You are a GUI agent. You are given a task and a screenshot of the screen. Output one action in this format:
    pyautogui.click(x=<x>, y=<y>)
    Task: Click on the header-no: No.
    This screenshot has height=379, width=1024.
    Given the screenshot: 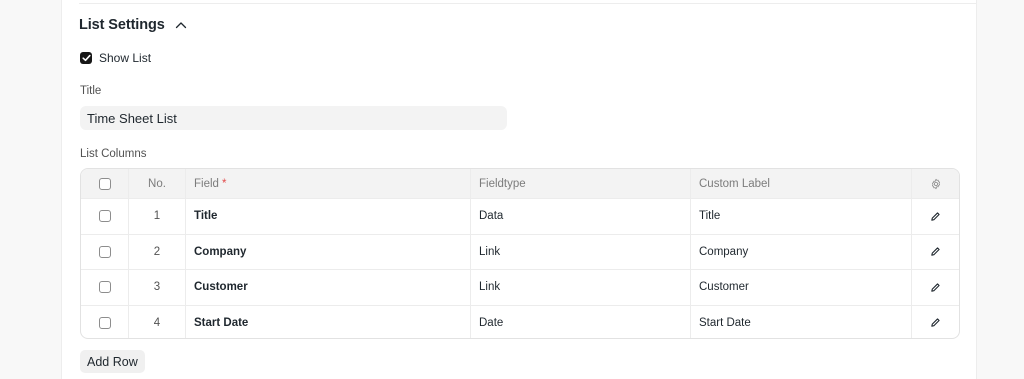 What is the action you would take?
    pyautogui.click(x=157, y=183)
    